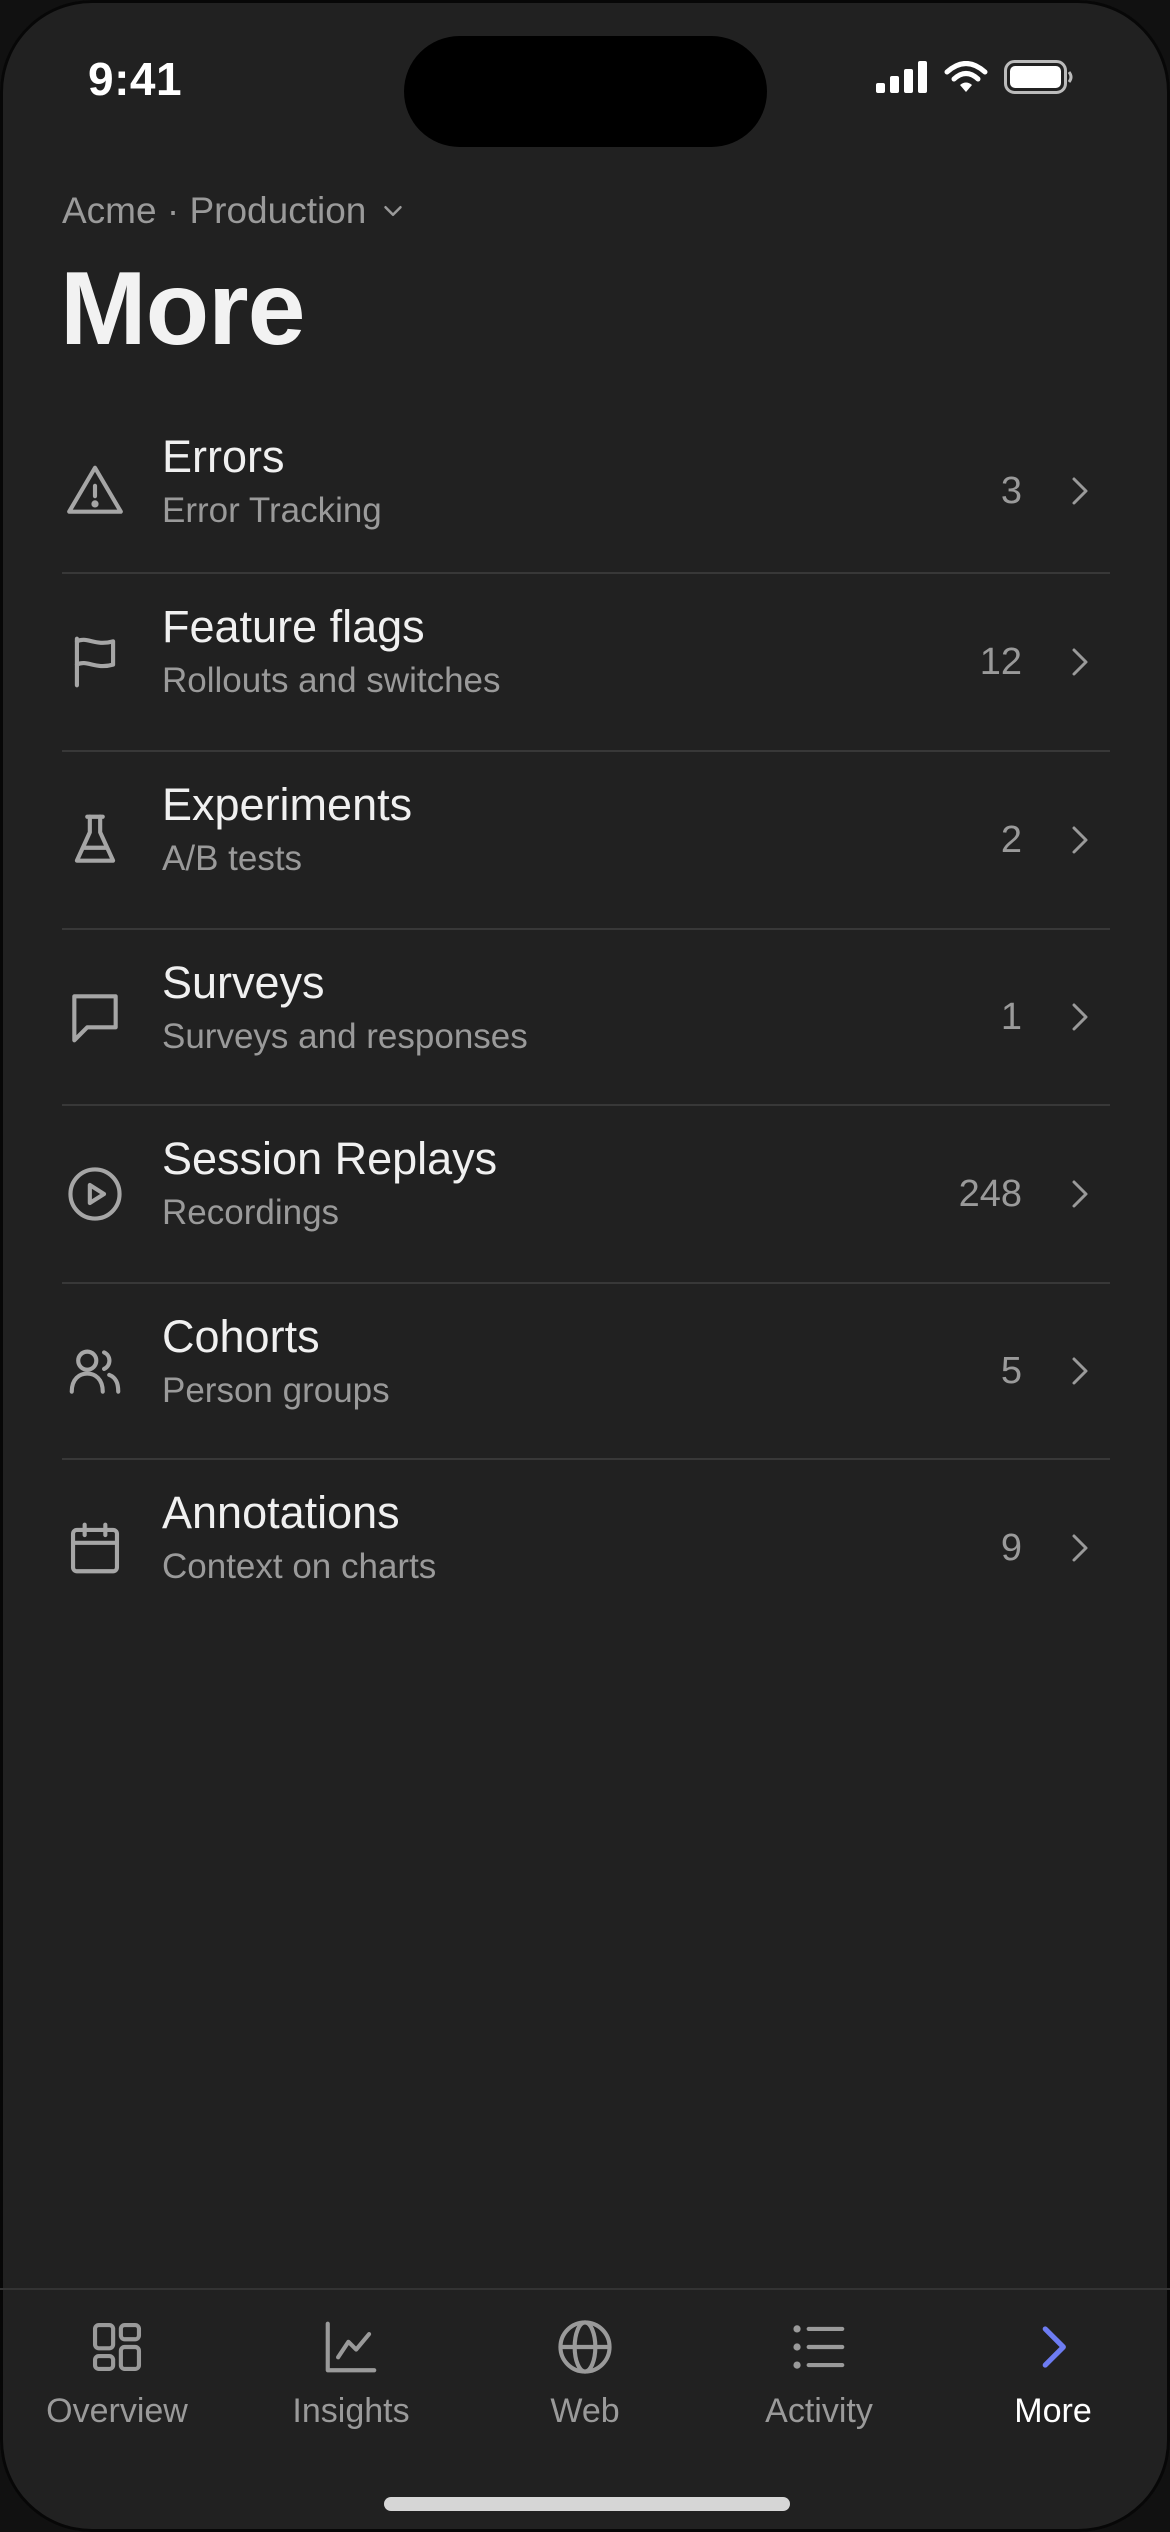  Describe the element at coordinates (585, 91) in the screenshot. I see `dynamic-island` at that location.